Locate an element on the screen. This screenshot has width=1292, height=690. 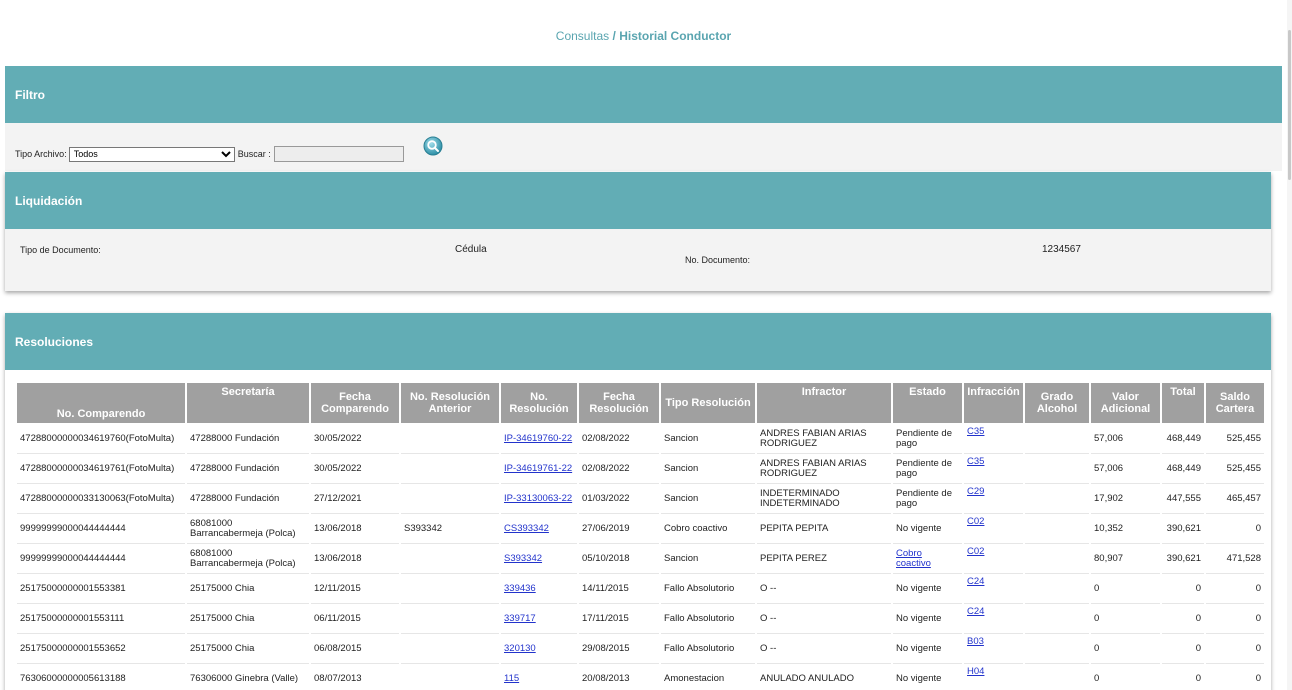
column-header: Saldo Cartera is located at coordinates (1235, 403).